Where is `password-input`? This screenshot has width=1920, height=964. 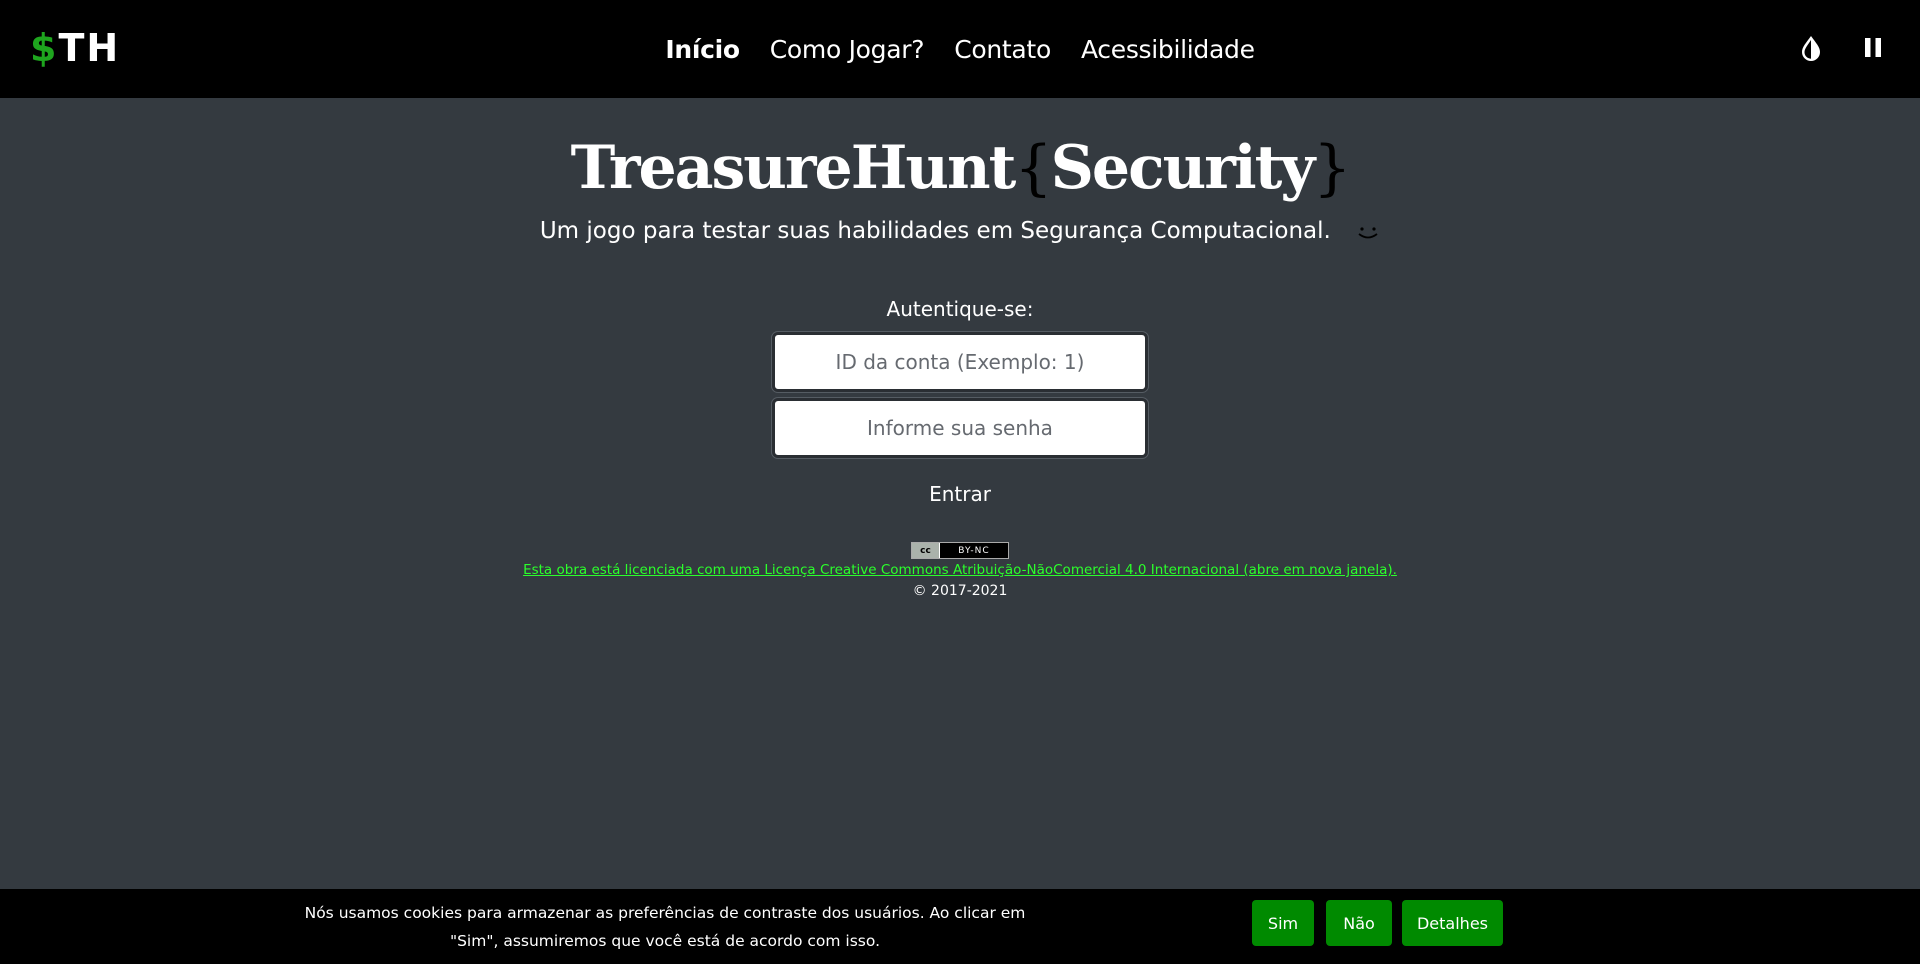
password-input is located at coordinates (960, 428).